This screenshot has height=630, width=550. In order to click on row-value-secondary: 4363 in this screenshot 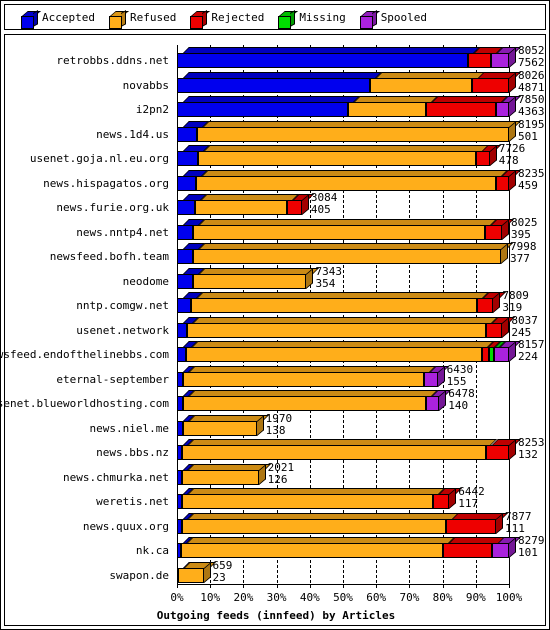, I will do `click(531, 111)`.